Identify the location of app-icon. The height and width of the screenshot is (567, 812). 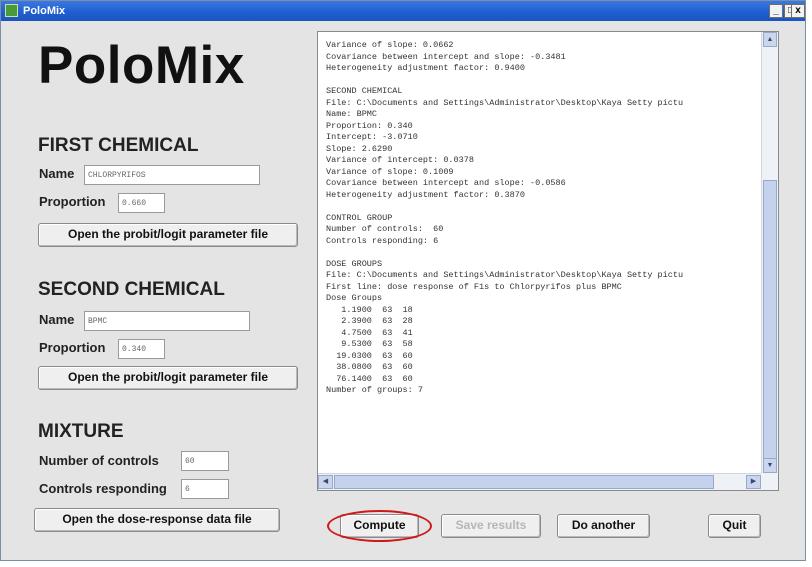
(11, 10).